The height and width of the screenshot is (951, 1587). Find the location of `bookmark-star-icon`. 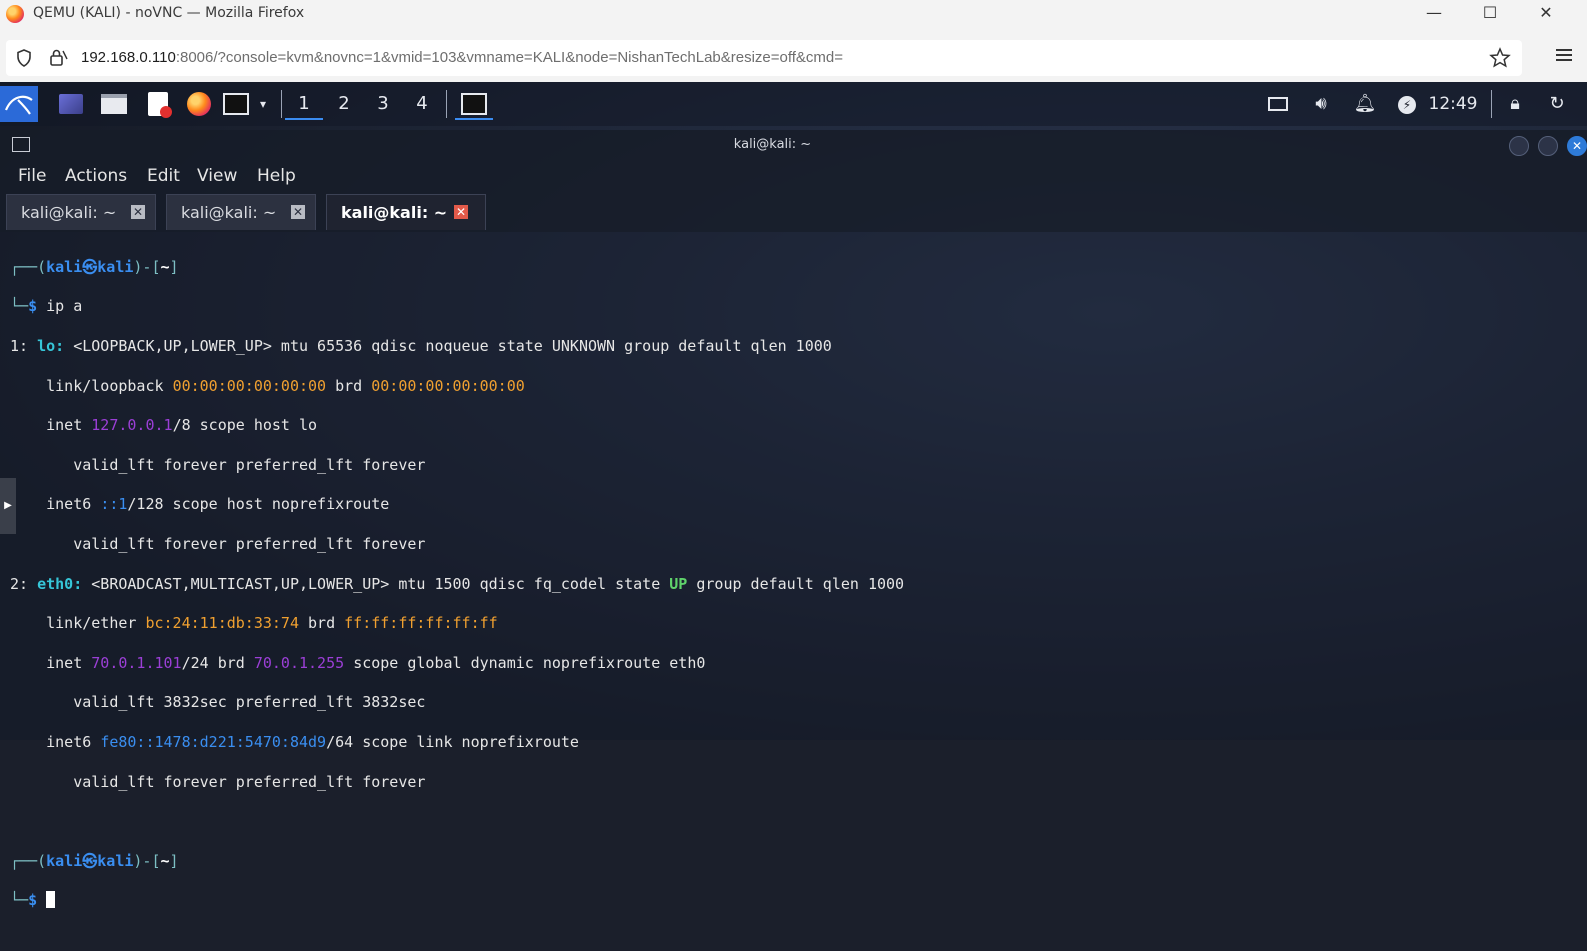

bookmark-star-icon is located at coordinates (1500, 58).